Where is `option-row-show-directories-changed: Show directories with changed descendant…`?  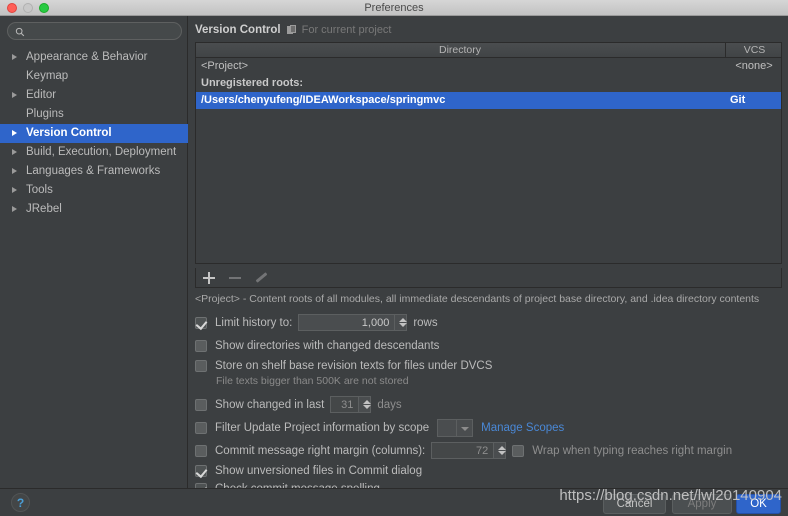 option-row-show-directories-changed: Show directories with changed descendant… is located at coordinates (490, 345).